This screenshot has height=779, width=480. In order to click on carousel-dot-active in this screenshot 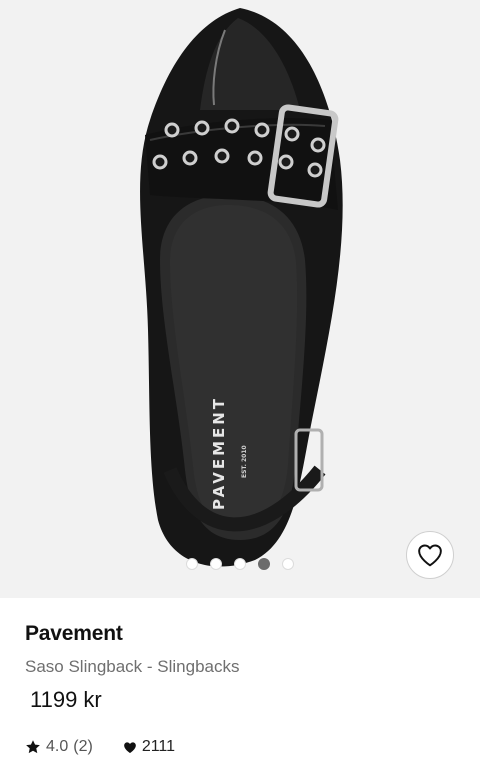, I will do `click(264, 564)`.